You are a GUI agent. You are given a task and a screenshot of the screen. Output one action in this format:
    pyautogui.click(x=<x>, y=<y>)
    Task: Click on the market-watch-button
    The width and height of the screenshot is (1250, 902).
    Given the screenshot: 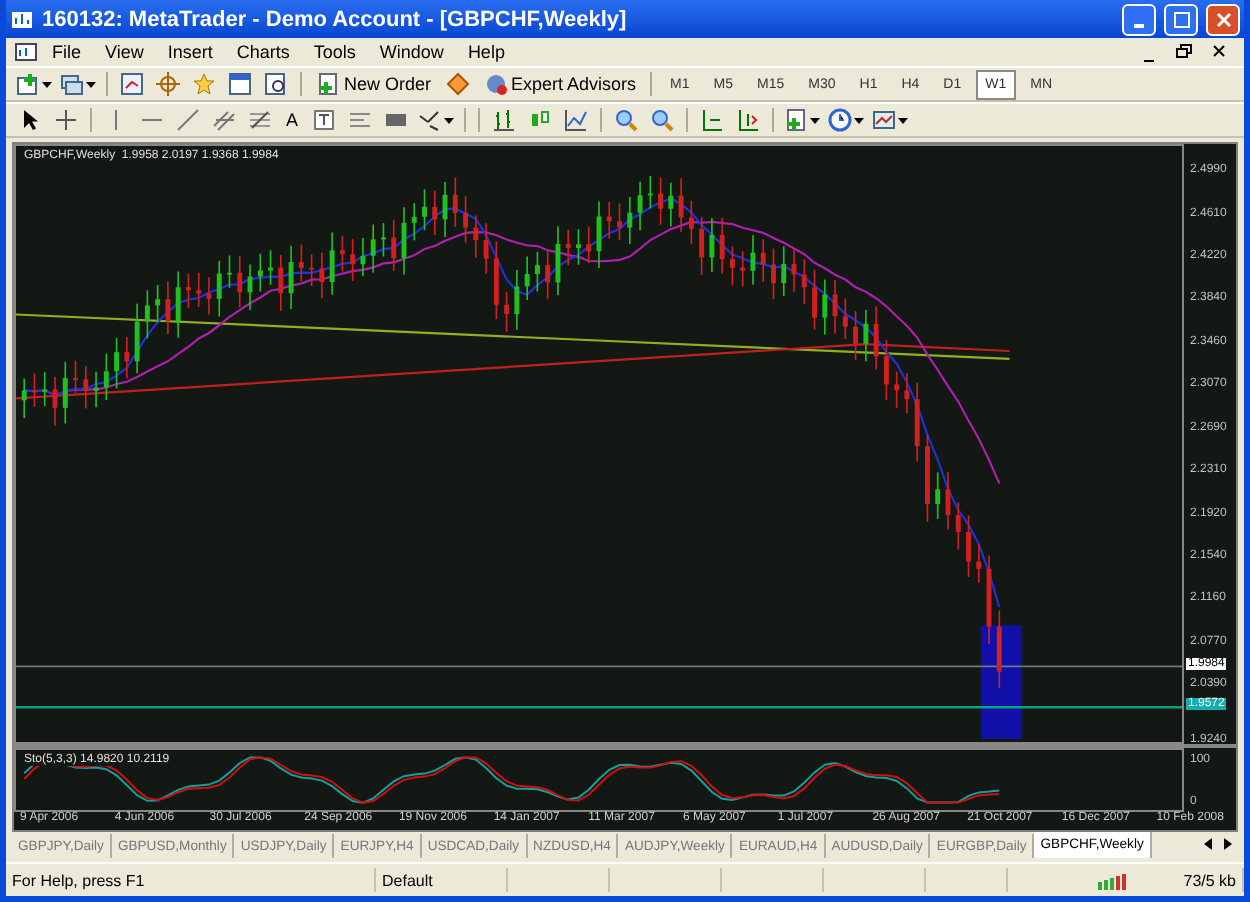 What is the action you would take?
    pyautogui.click(x=132, y=84)
    